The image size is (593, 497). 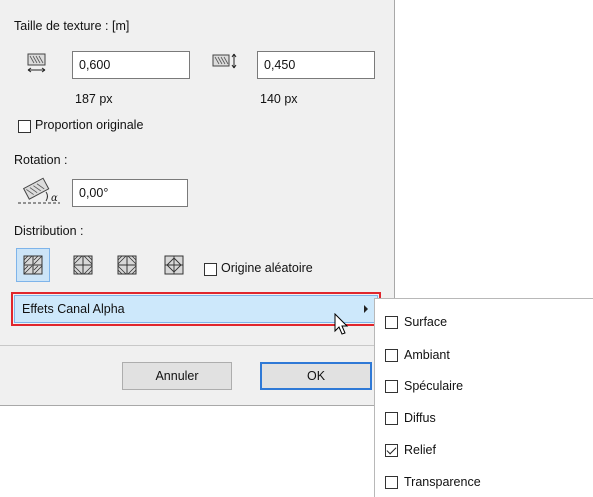 I want to click on texture-width-pixels: 187 px, so click(x=94, y=99).